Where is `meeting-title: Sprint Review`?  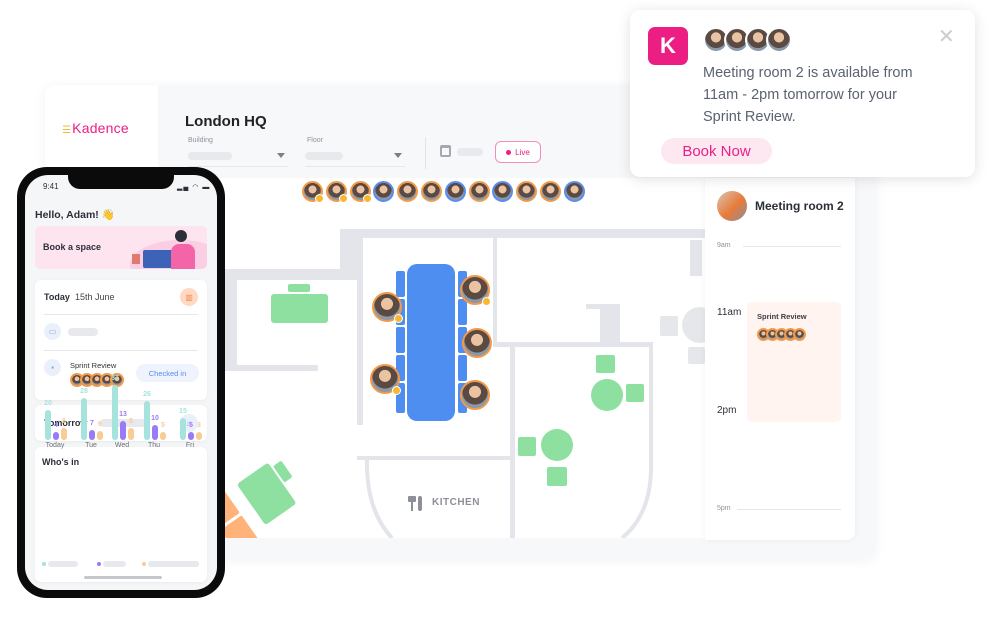 meeting-title: Sprint Review is located at coordinates (93, 365).